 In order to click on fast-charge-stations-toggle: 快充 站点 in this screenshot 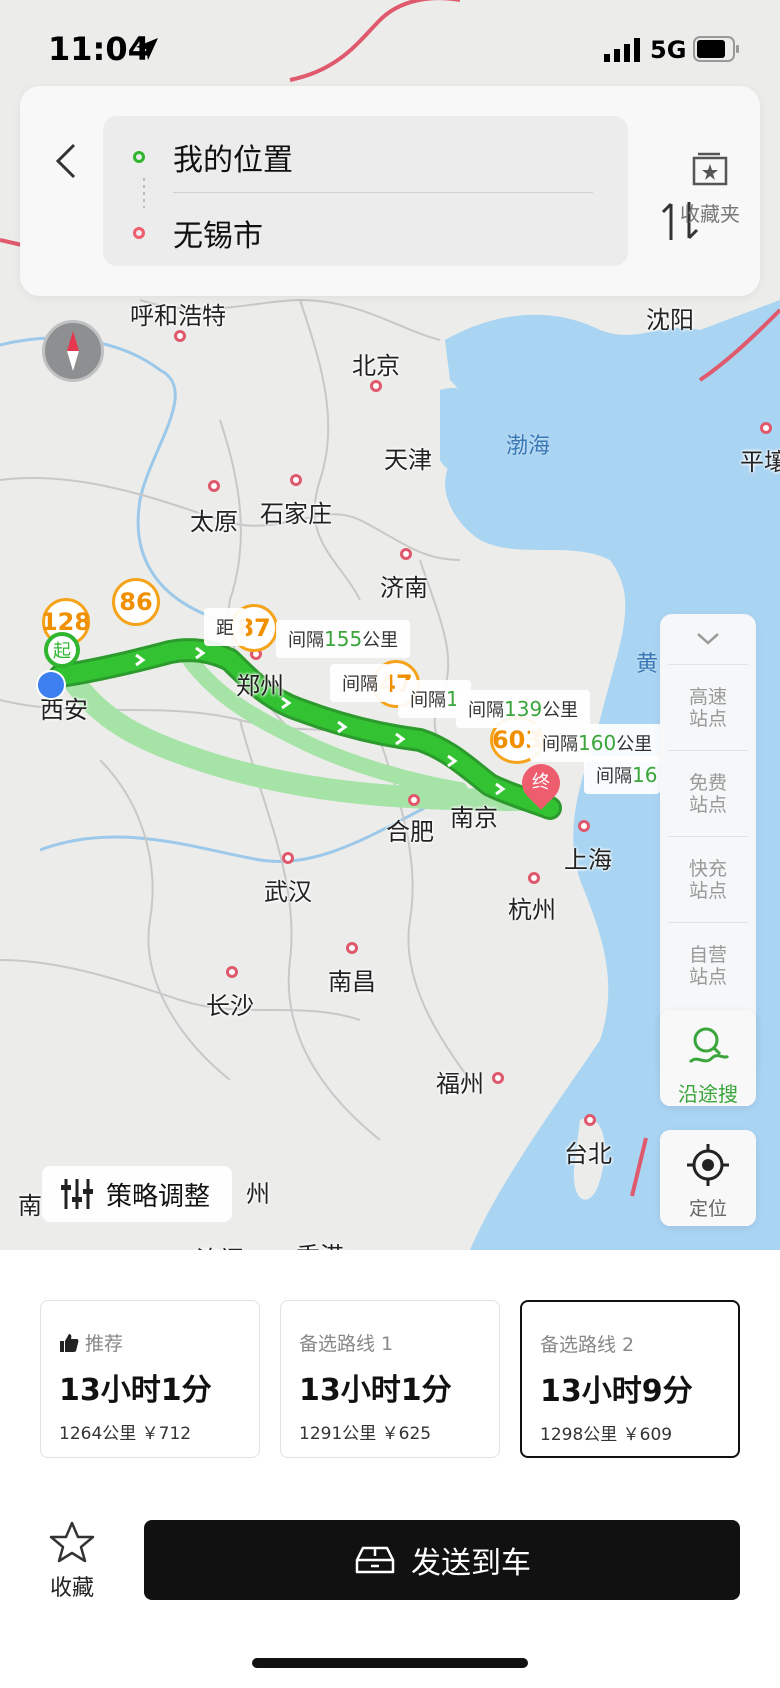, I will do `click(708, 879)`.